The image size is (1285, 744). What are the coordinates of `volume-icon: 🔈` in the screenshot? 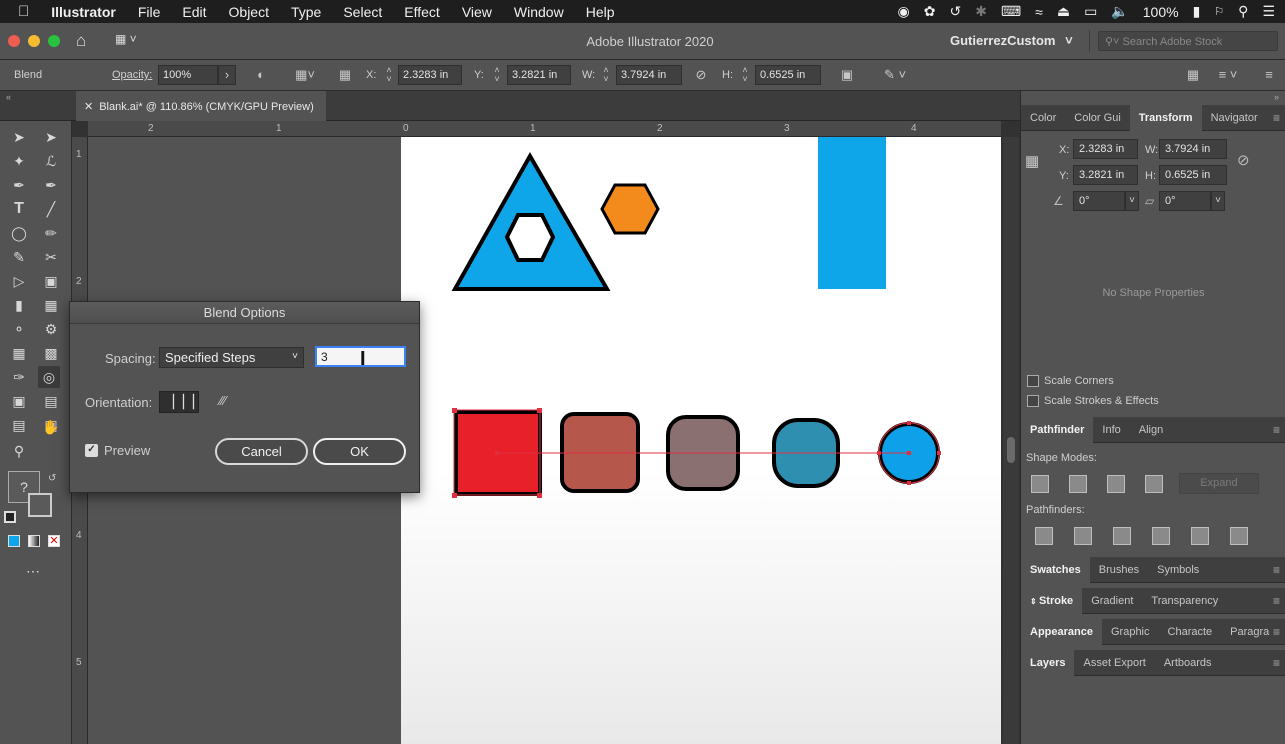 It's located at (1119, 11).